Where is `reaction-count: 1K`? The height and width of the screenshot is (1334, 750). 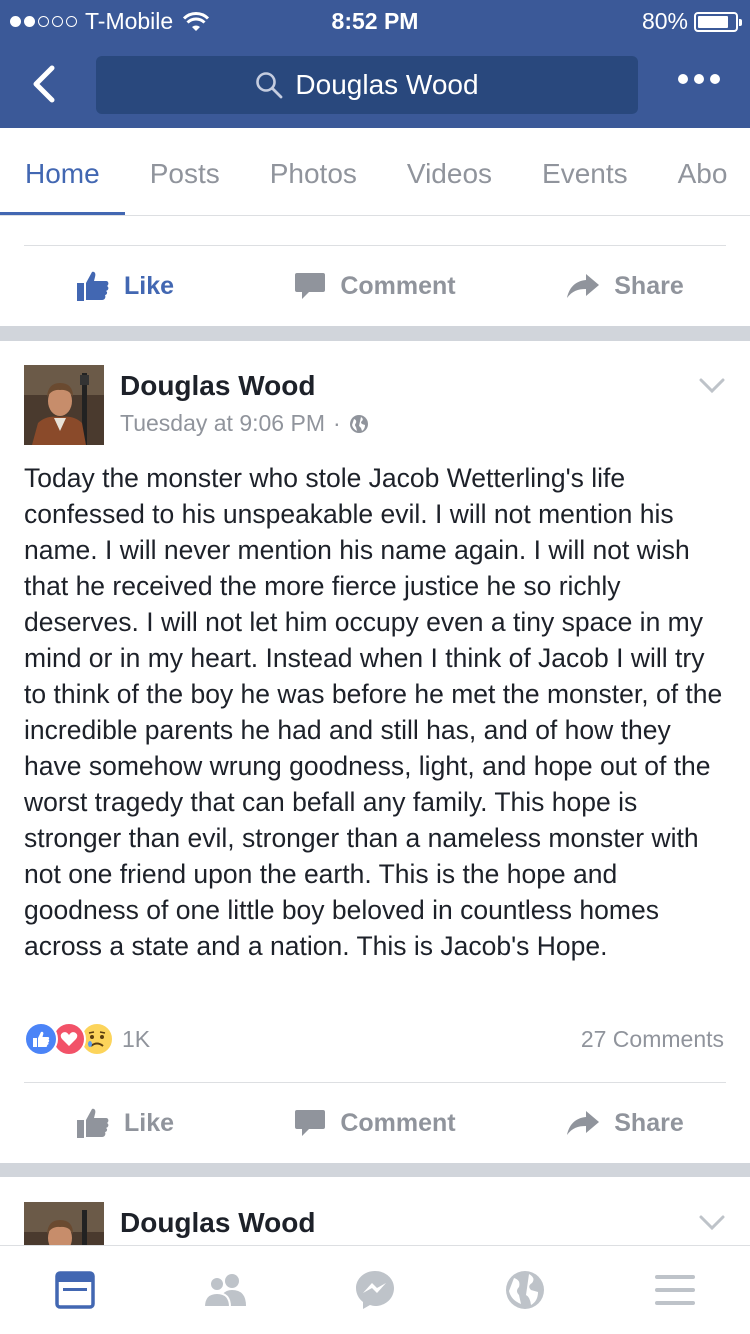
reaction-count: 1K is located at coordinates (136, 1038).